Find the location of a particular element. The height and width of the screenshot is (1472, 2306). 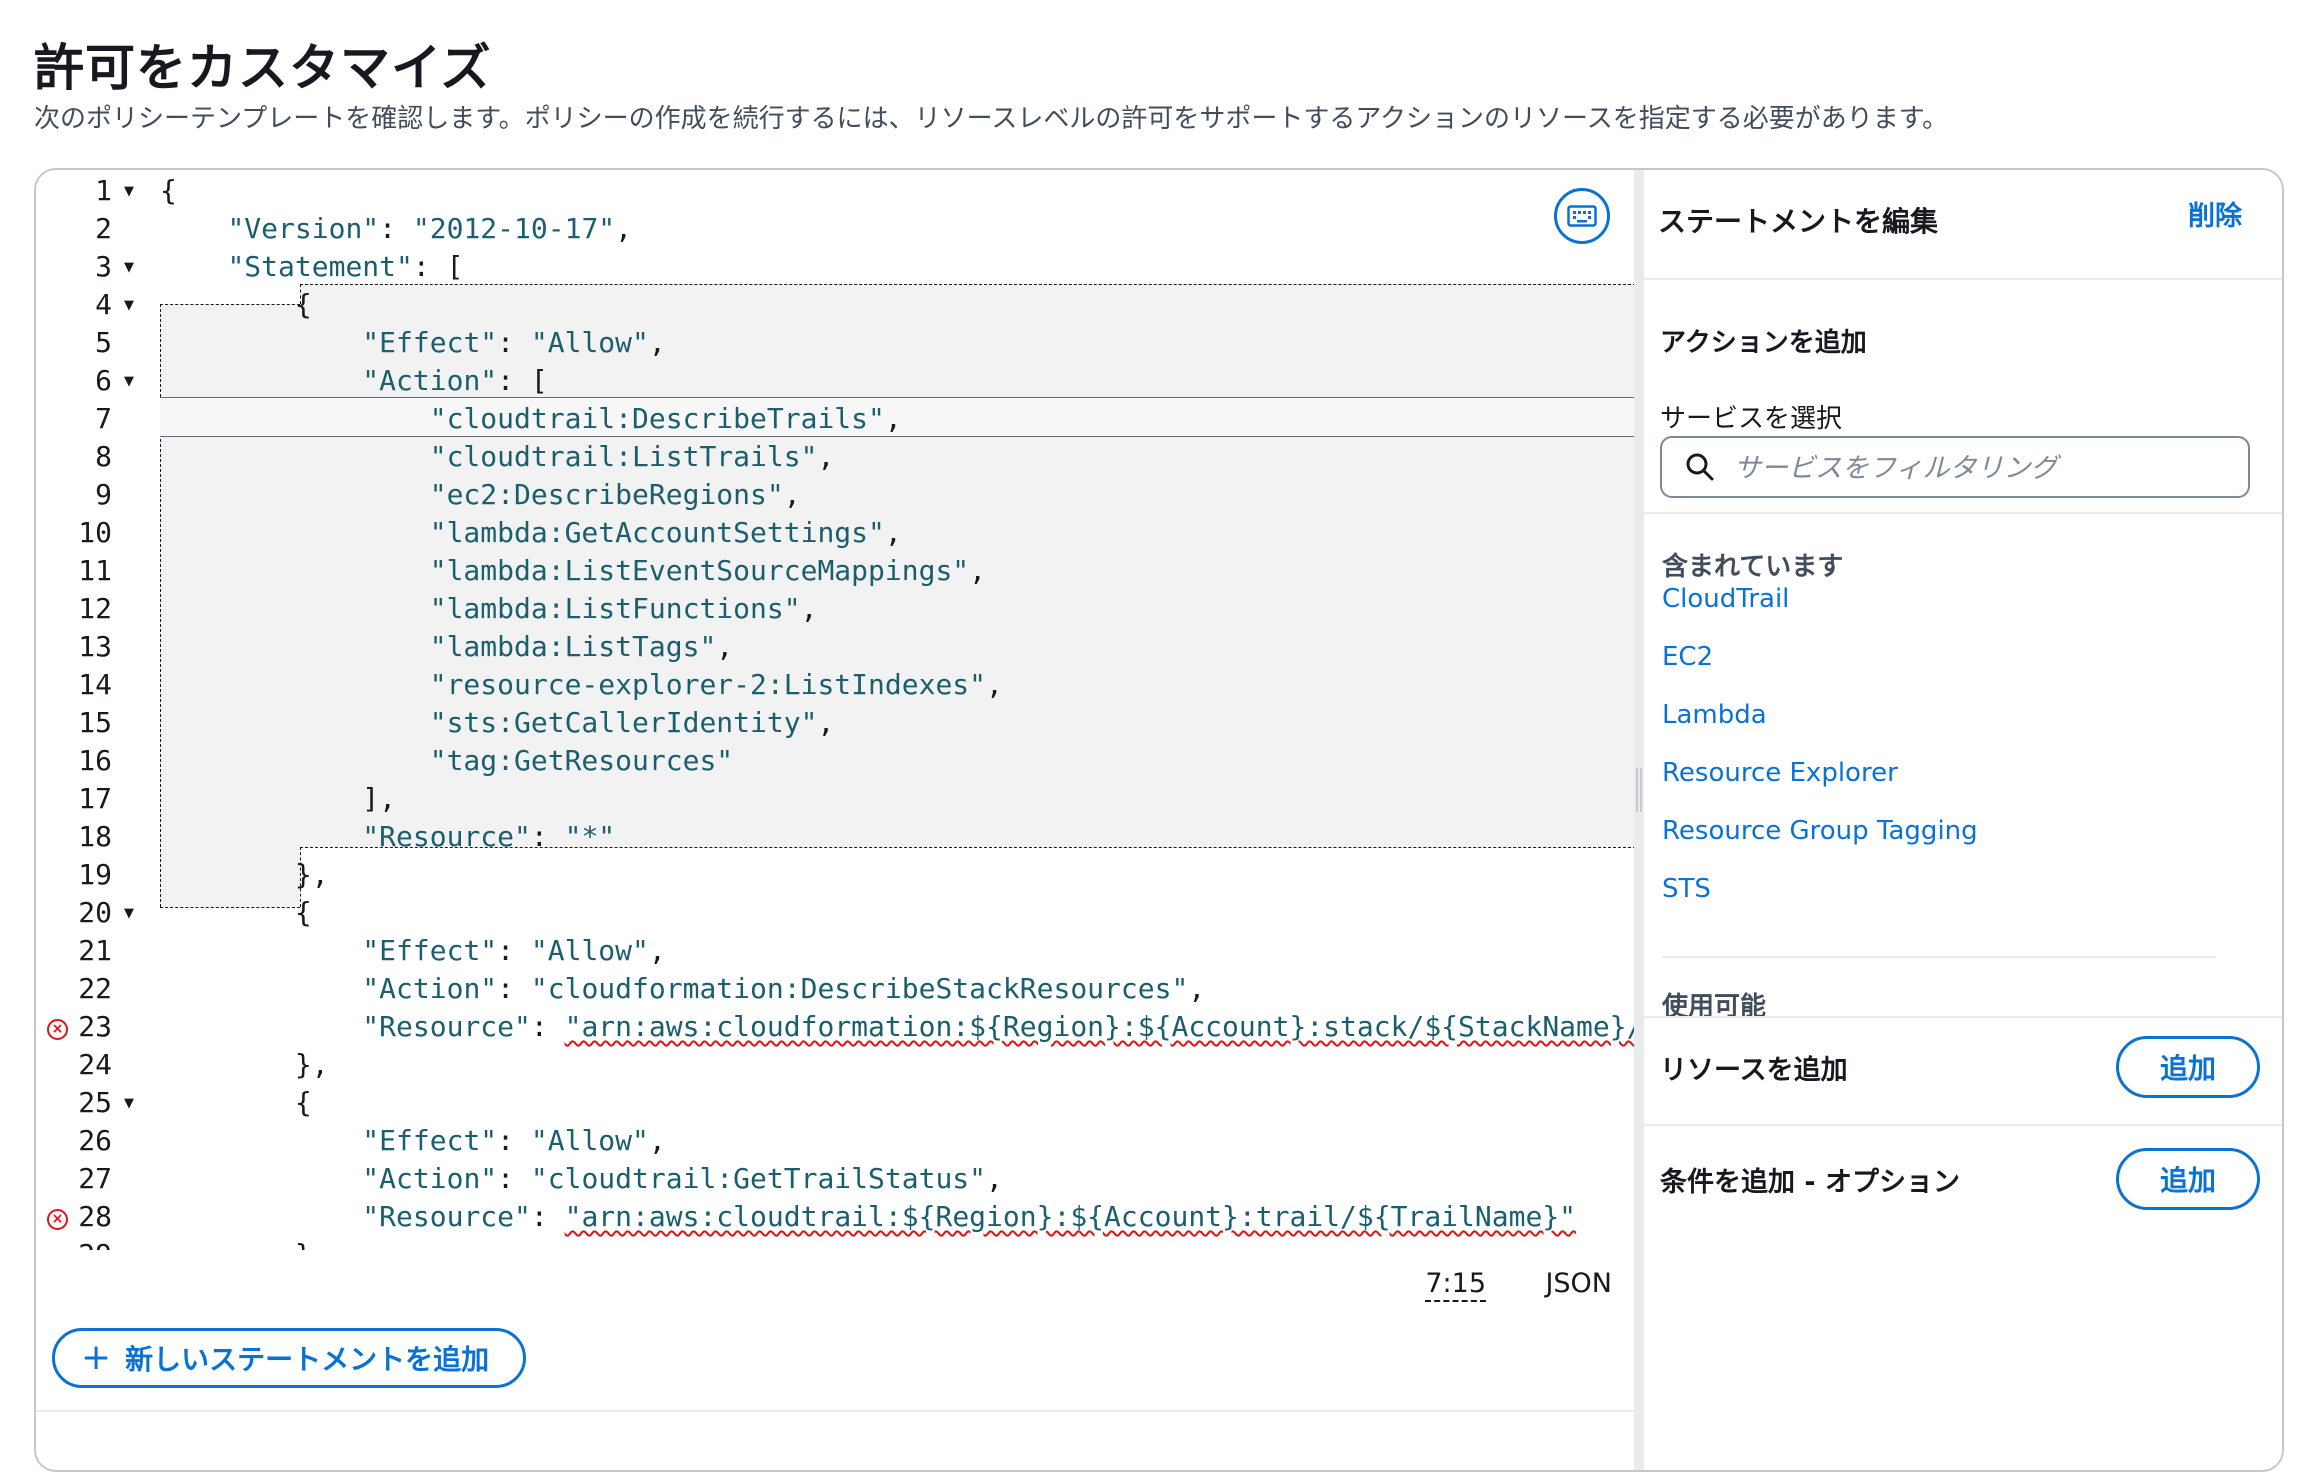

code-token: : [ is located at coordinates (522, 380).